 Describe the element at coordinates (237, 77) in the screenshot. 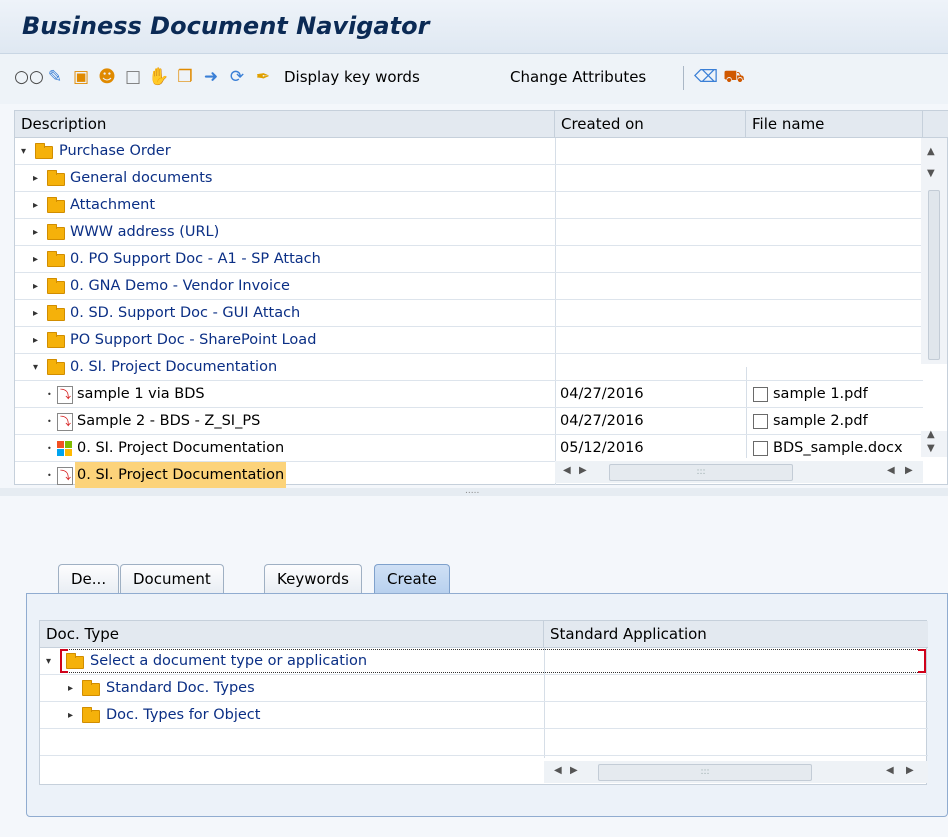

I see `refresh-icon: ⟳` at that location.